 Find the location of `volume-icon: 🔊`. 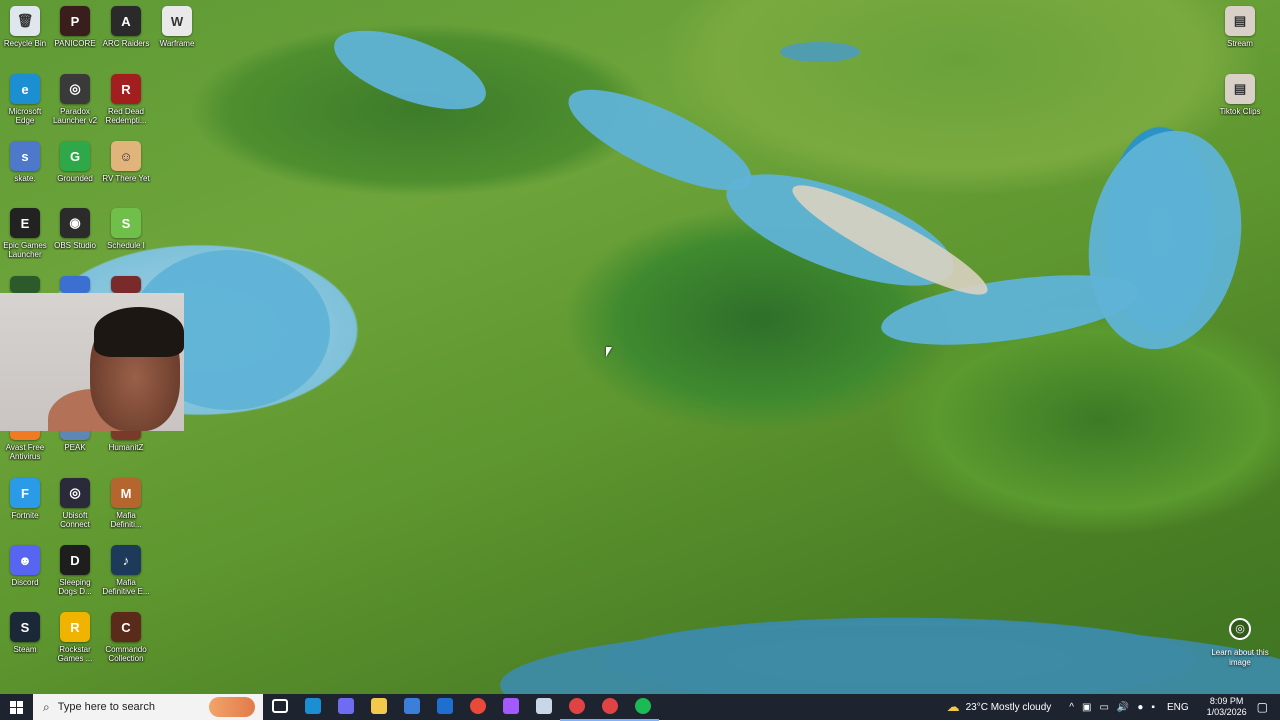

volume-icon: 🔊 is located at coordinates (1123, 707).